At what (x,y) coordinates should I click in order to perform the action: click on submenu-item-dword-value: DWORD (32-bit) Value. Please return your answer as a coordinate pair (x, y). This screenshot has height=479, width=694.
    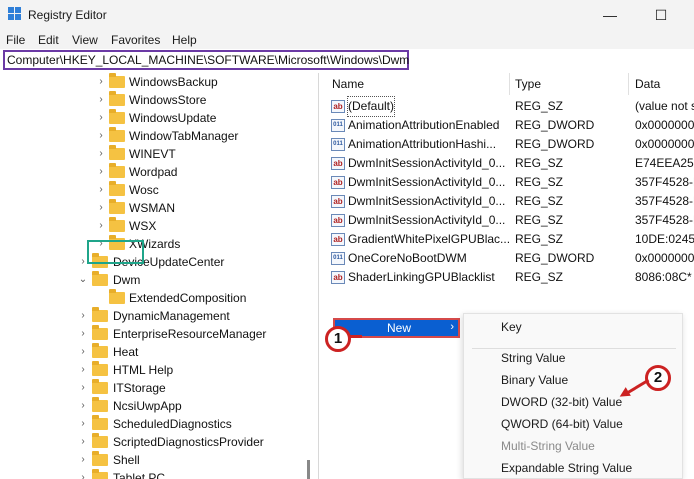
    Looking at the image, I should click on (561, 402).